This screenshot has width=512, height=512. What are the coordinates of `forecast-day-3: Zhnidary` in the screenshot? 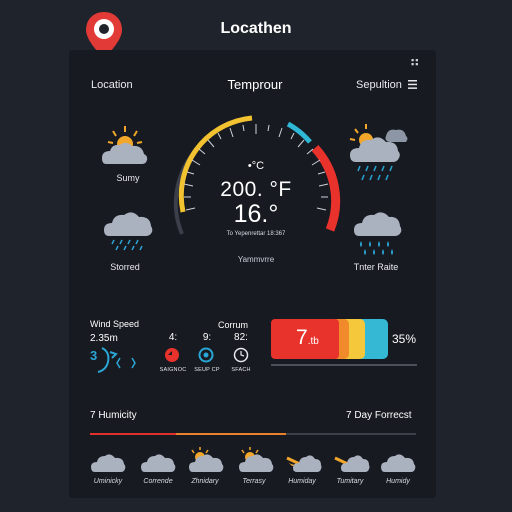 It's located at (205, 481).